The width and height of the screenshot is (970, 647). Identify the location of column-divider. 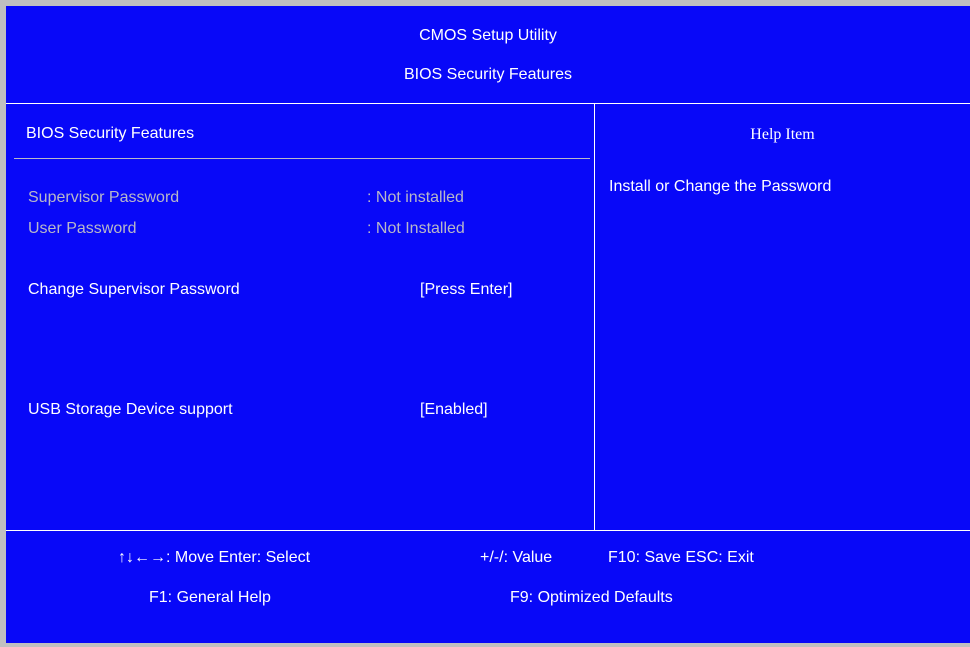
(594, 316).